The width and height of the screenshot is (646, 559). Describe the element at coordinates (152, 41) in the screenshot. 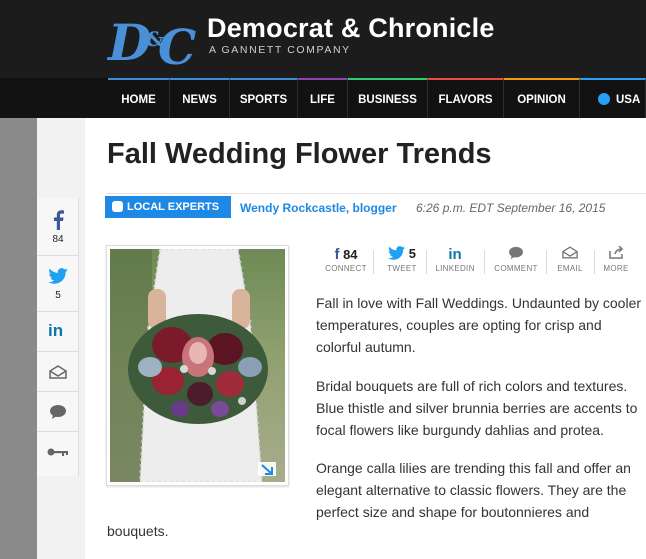

I see `dc-logo: D & C` at that location.